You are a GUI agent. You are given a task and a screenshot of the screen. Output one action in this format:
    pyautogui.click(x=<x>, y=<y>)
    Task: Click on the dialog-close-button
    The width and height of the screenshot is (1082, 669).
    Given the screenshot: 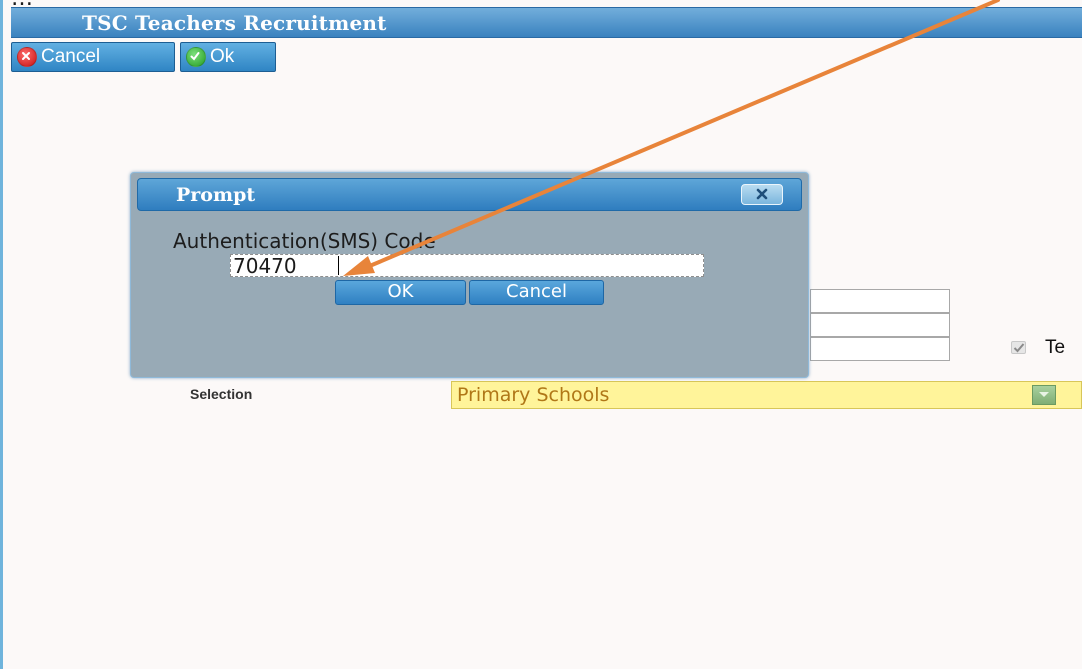 What is the action you would take?
    pyautogui.click(x=762, y=194)
    